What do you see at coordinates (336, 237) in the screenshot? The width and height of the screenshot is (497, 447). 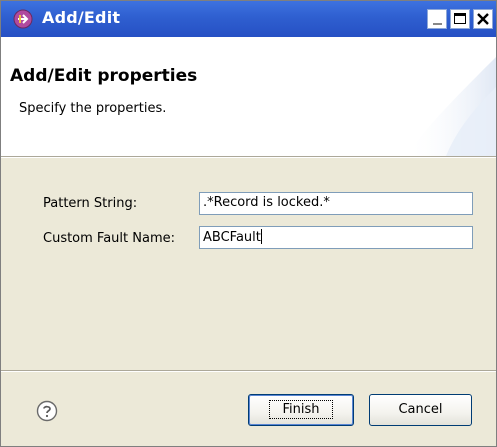 I see `custom-fault-name-input: ABCFault` at bounding box center [336, 237].